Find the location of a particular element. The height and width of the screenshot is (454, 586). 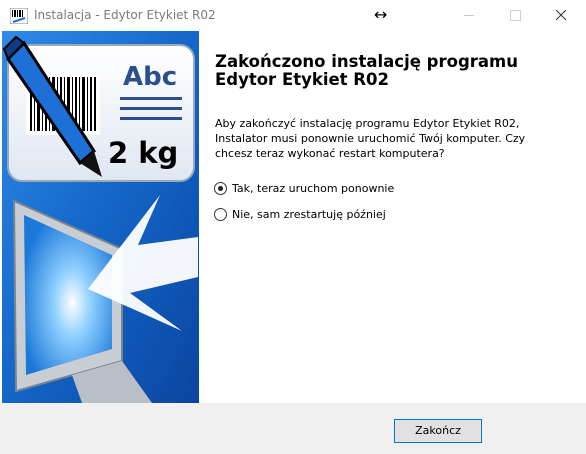

window-title: Instalacja - Edytor Etykiet R02 is located at coordinates (125, 15).